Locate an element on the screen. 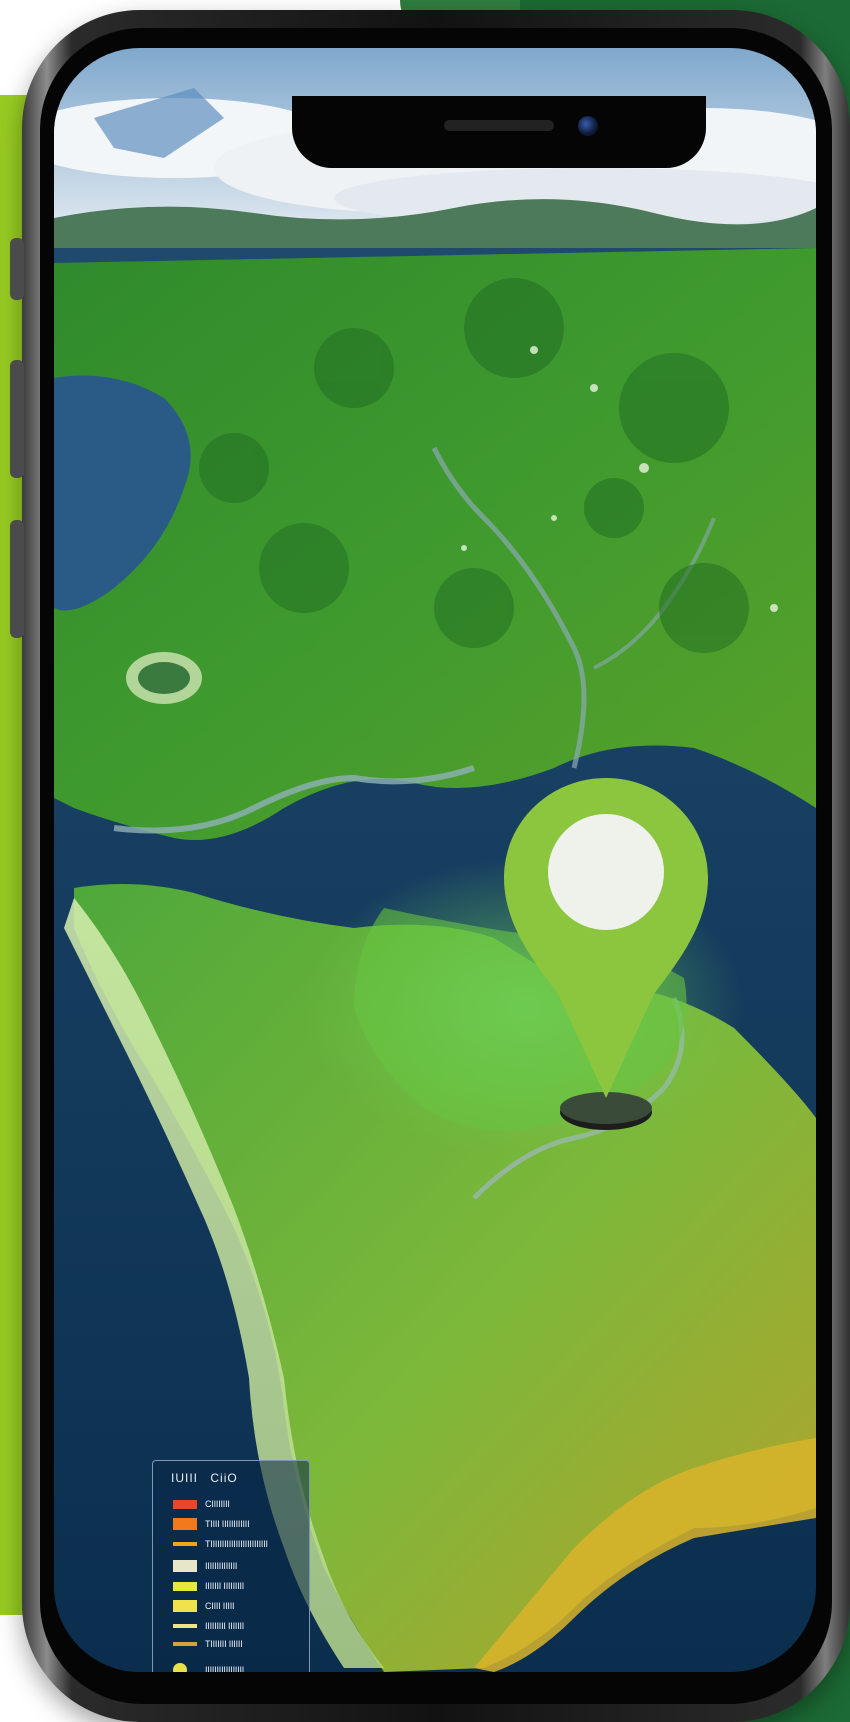  front-camera-icon is located at coordinates (588, 126).